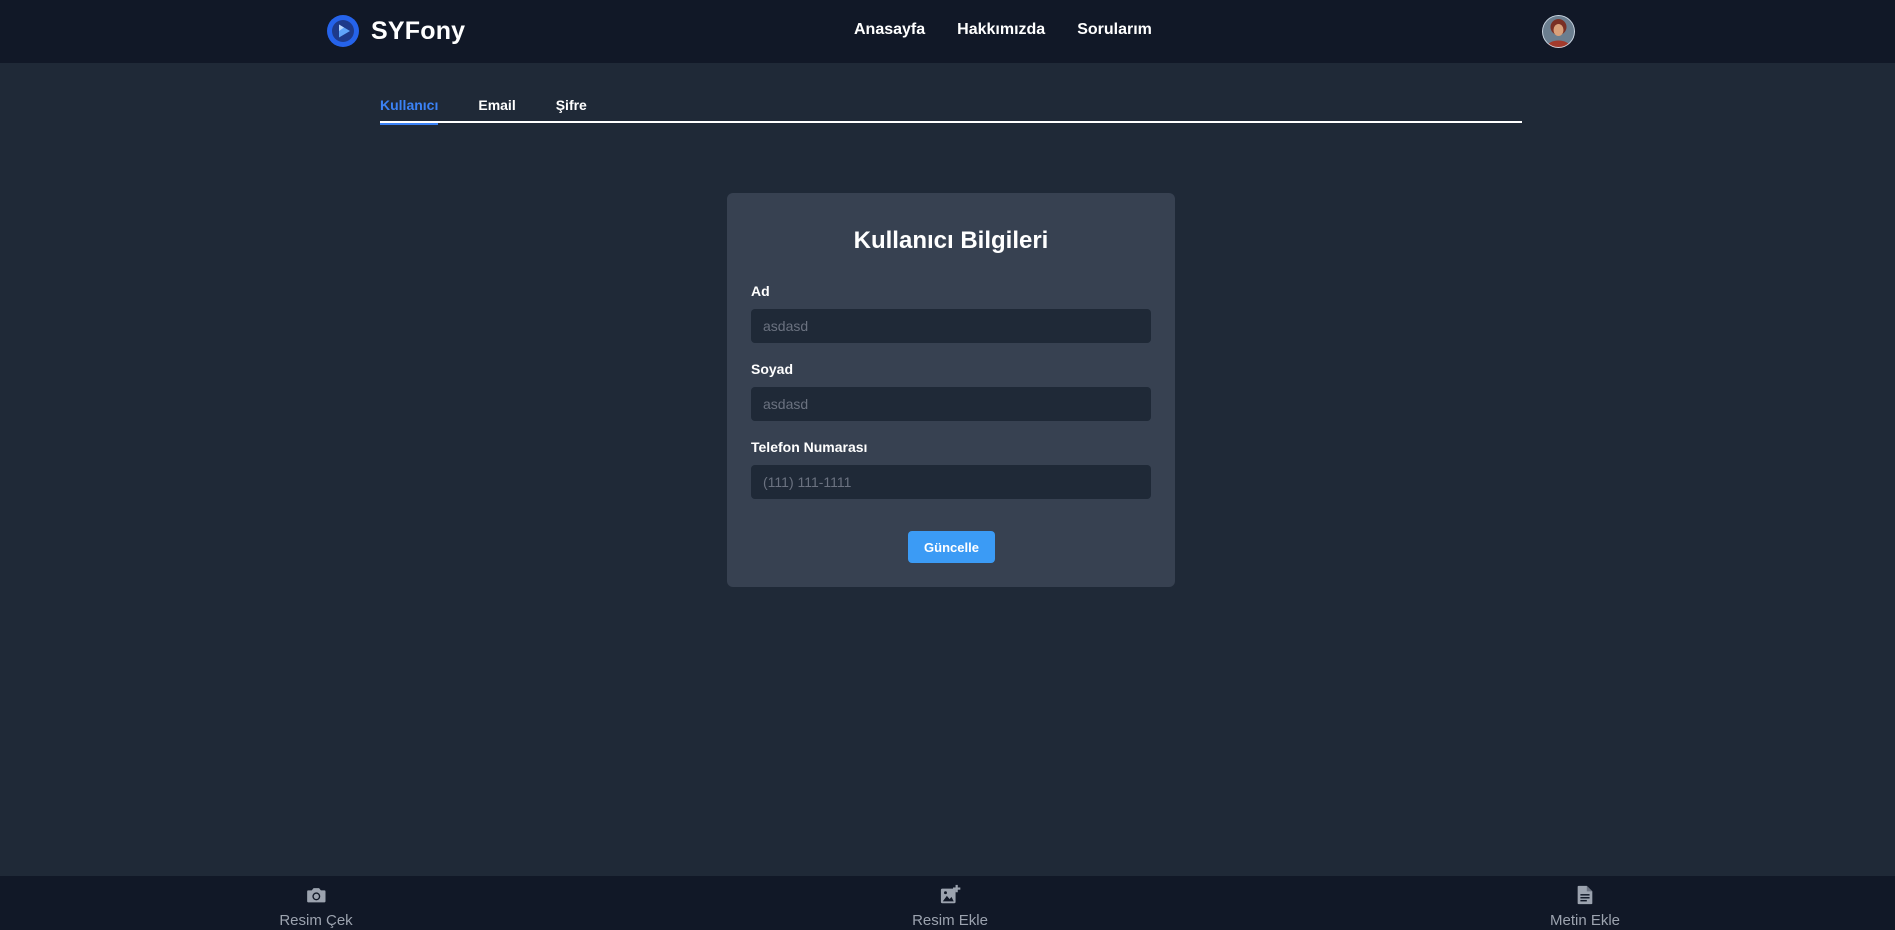 The width and height of the screenshot is (1895, 930). What do you see at coordinates (889, 30) in the screenshot?
I see `nav-link-anasayfa: Anasayfa` at bounding box center [889, 30].